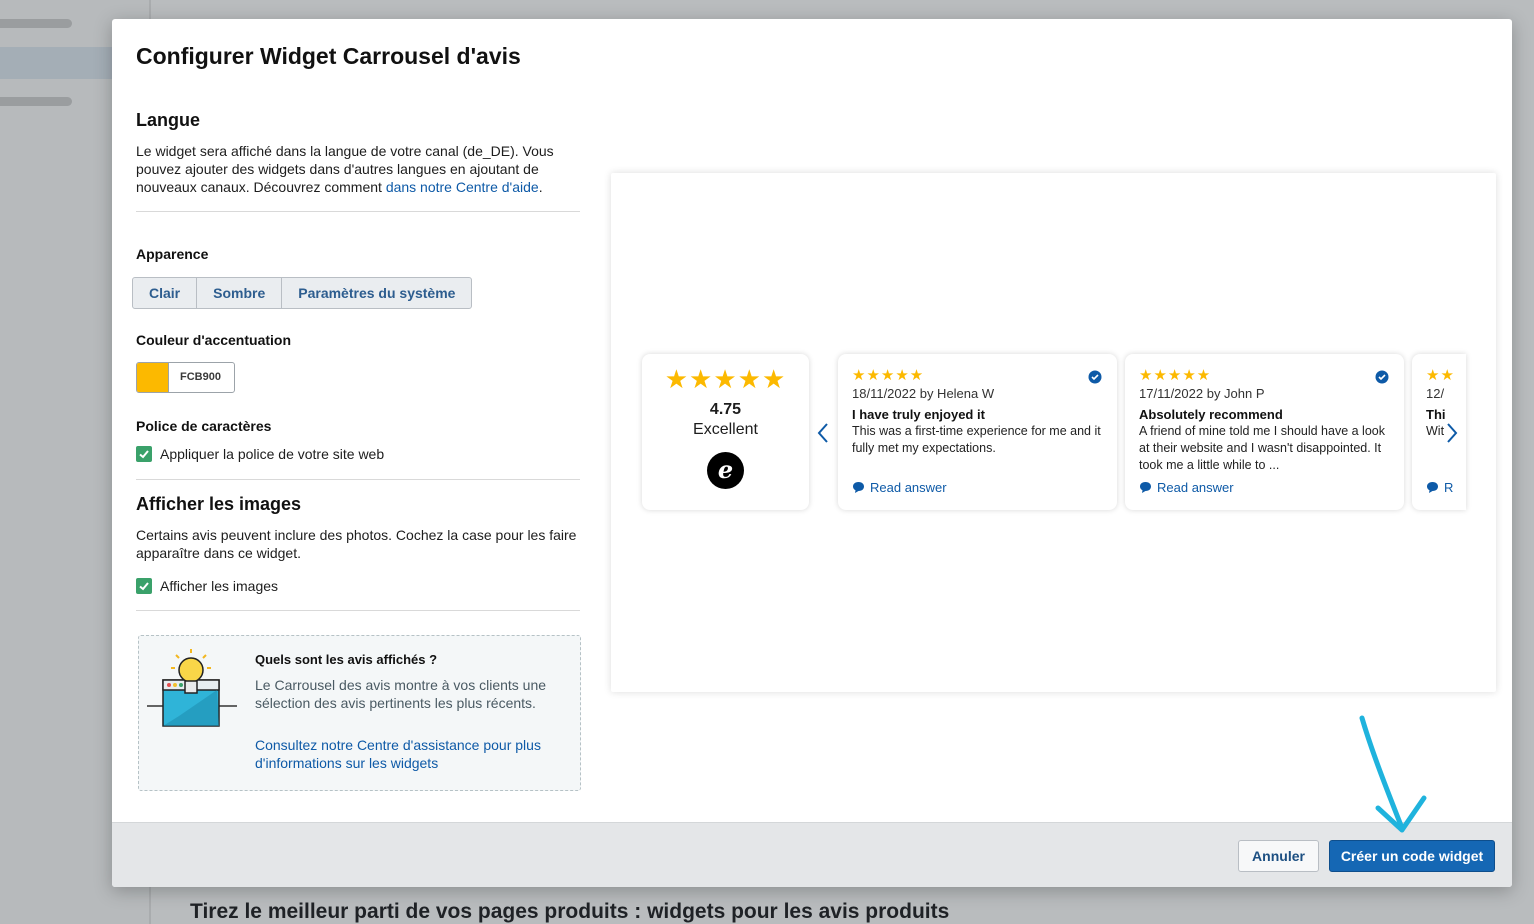 This screenshot has width=1534, height=924. I want to click on cancel-button: Annuler, so click(1278, 856).